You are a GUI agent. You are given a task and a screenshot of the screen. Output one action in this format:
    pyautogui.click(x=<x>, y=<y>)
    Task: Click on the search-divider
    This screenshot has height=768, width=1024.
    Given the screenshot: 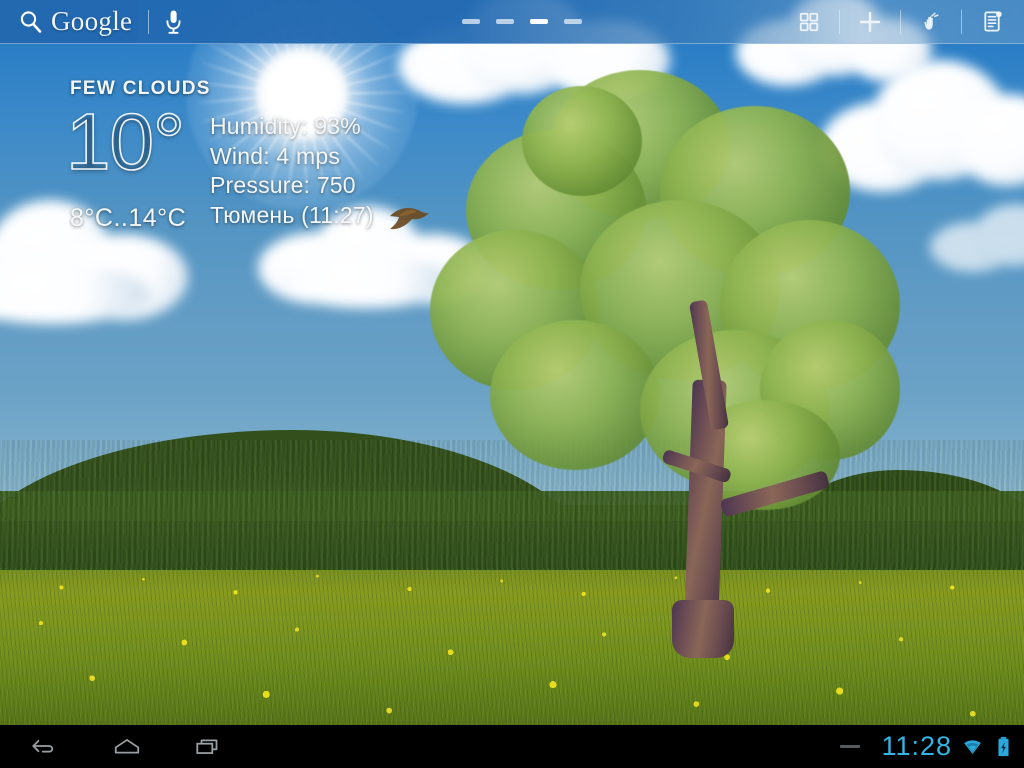 What is the action you would take?
    pyautogui.click(x=149, y=21)
    